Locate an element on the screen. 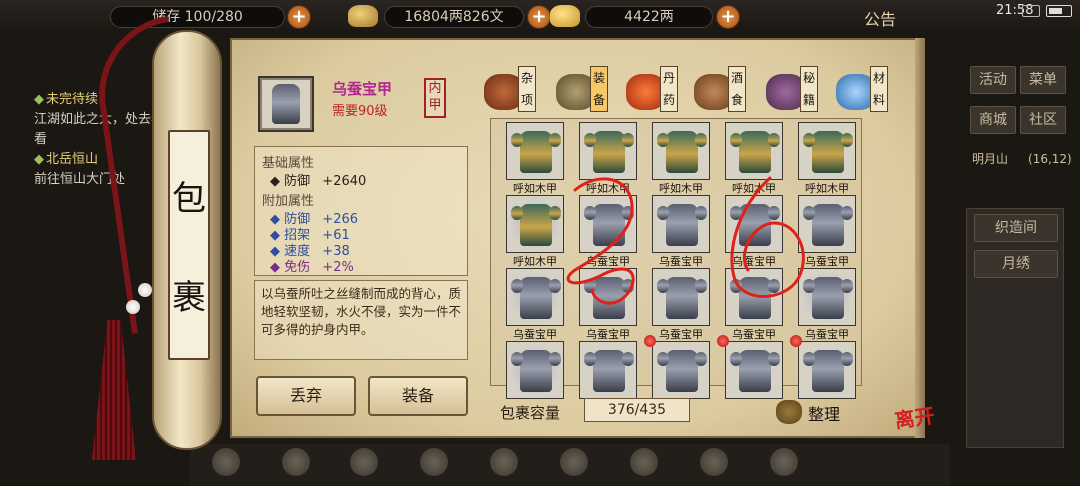 This screenshot has width=1080, height=486. weaving-room-button: 织造间 is located at coordinates (1016, 228).